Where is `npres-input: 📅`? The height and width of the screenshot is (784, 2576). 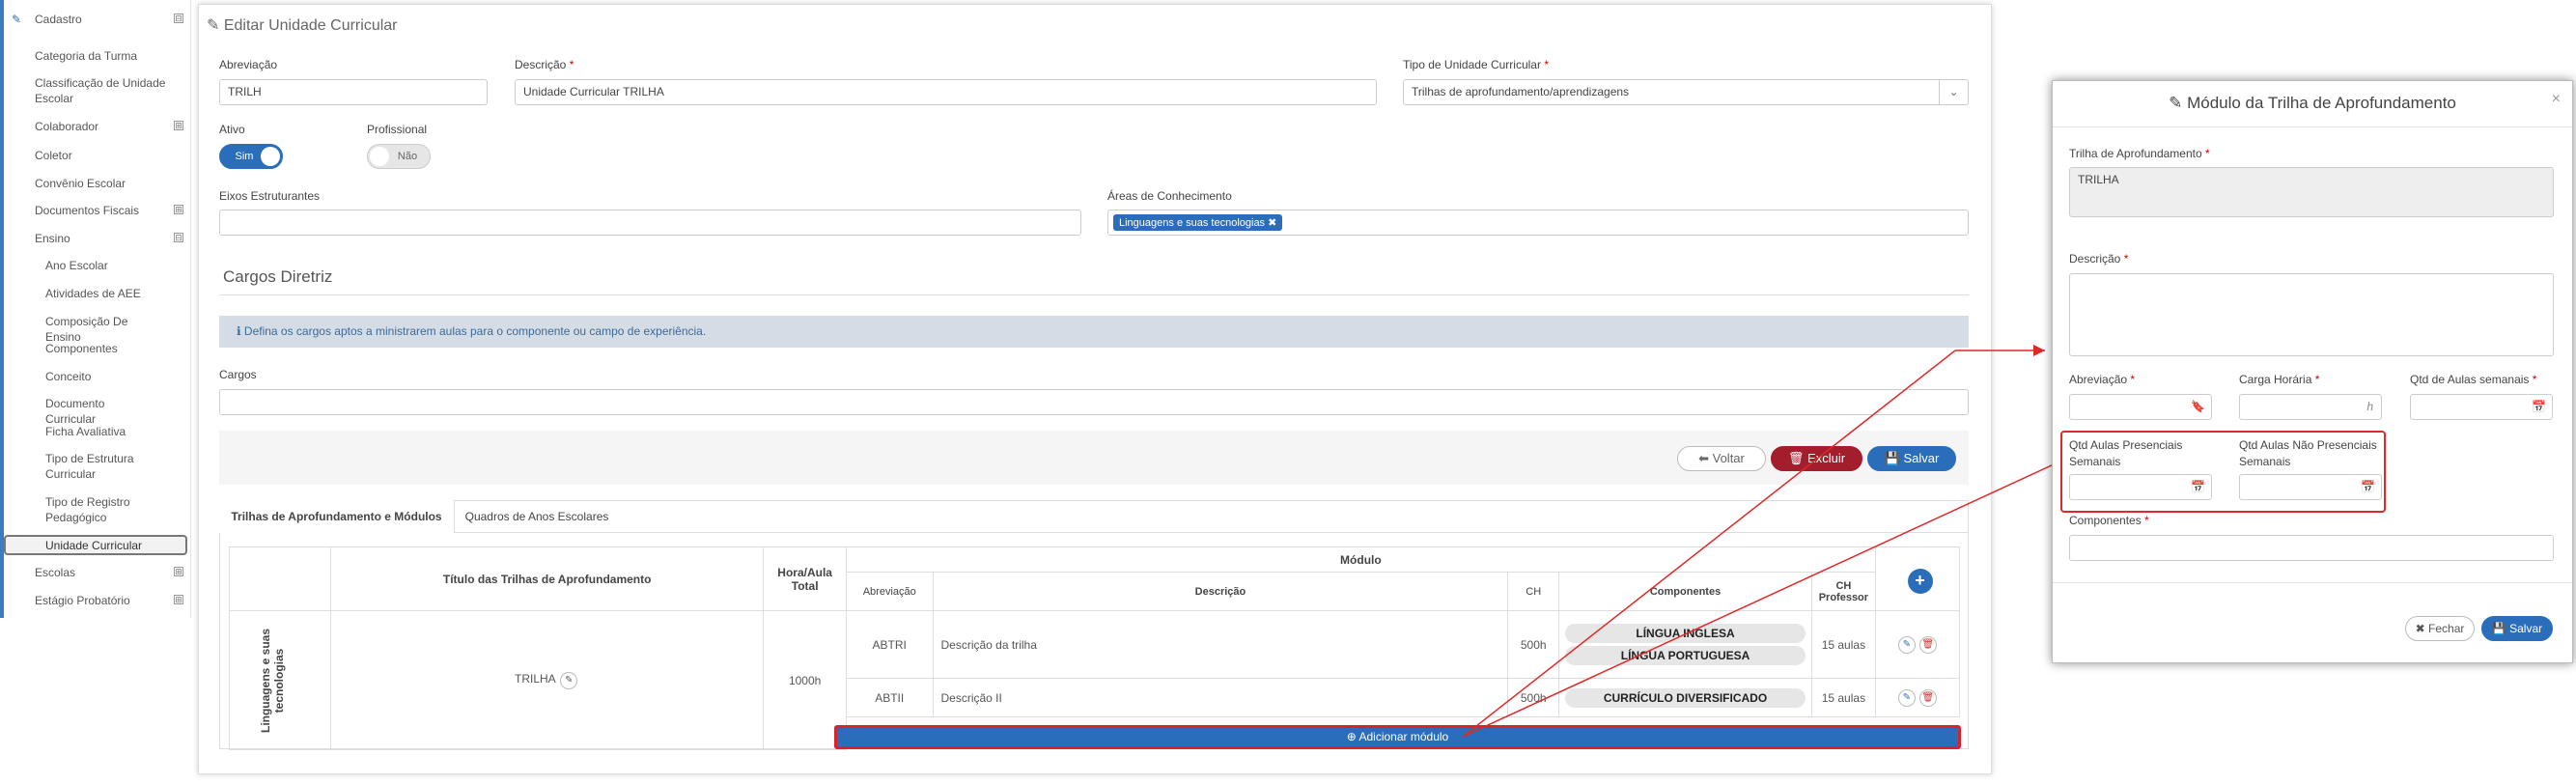
npres-input: 📅 is located at coordinates (2311, 487).